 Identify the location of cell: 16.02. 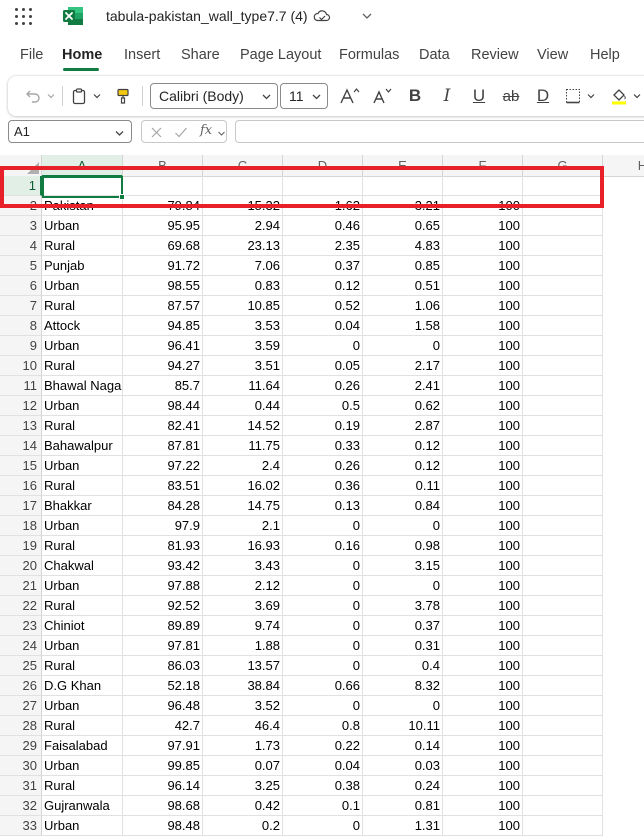
(243, 486).